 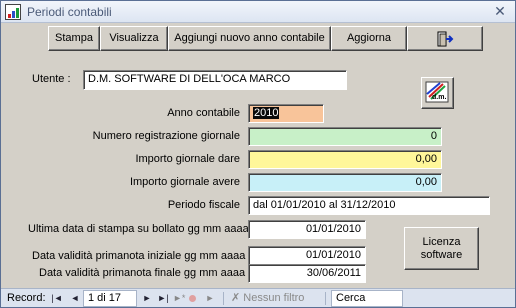 What do you see at coordinates (236, 298) in the screenshot?
I see `filter-icon: ✗` at bounding box center [236, 298].